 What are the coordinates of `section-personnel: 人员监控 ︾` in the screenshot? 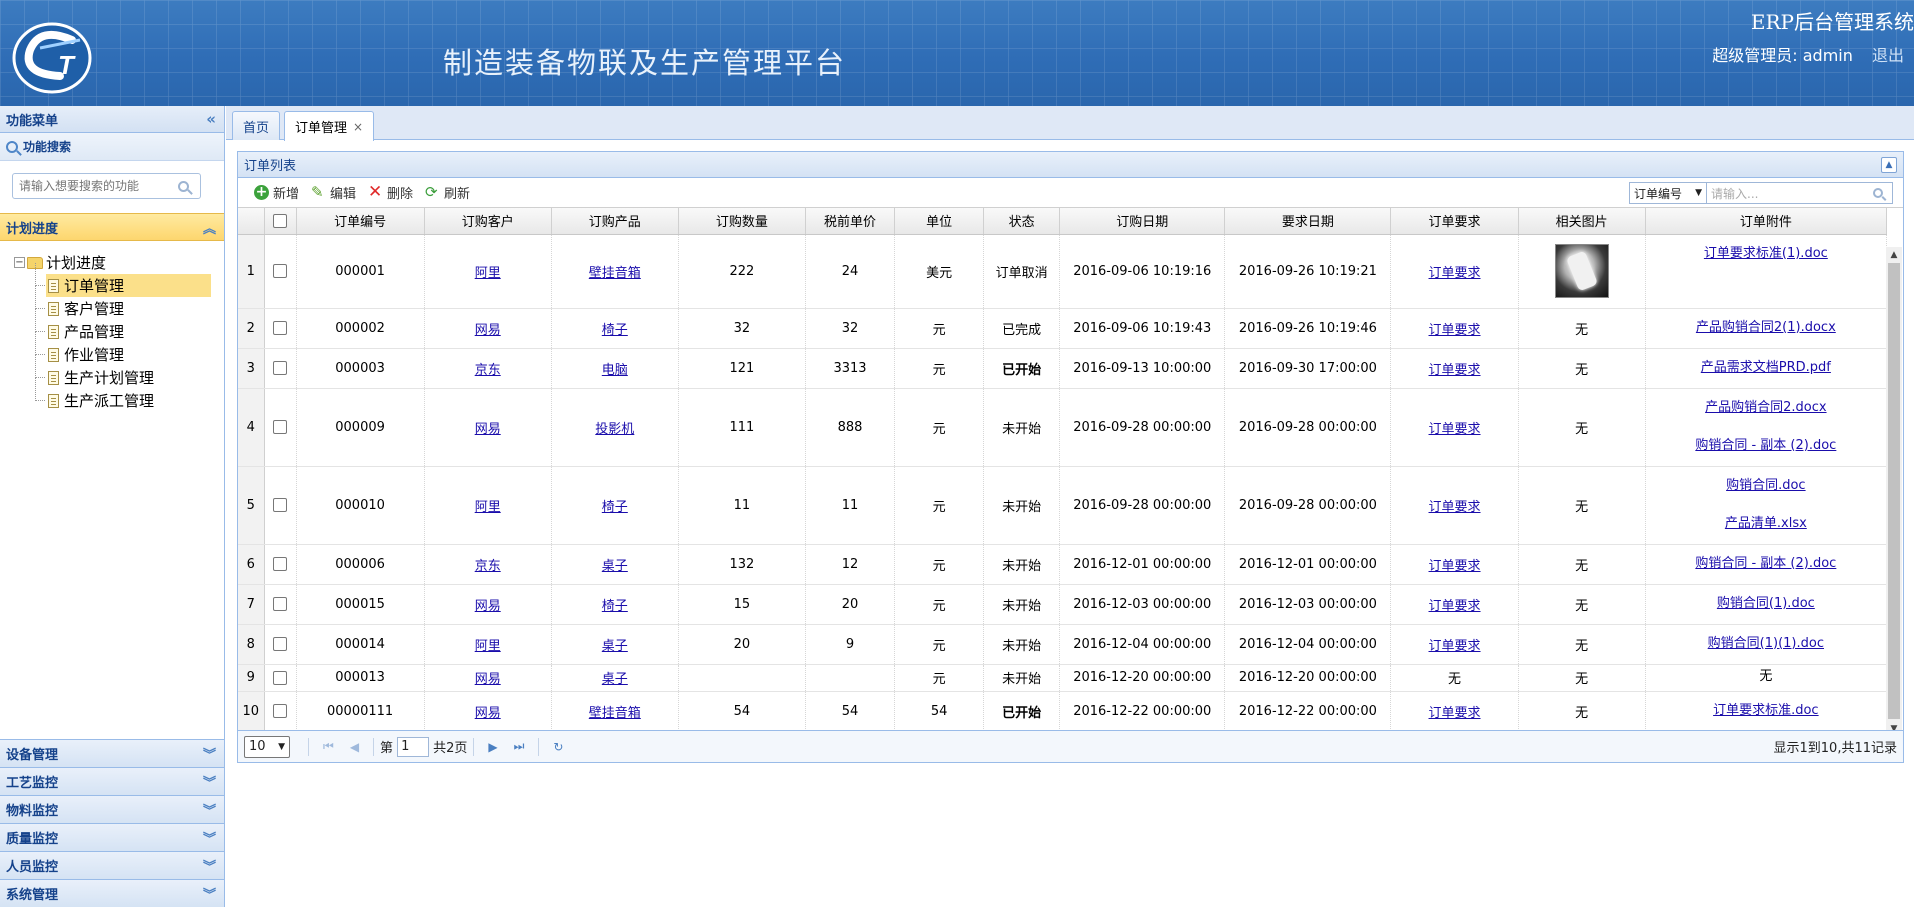 It's located at (112, 865).